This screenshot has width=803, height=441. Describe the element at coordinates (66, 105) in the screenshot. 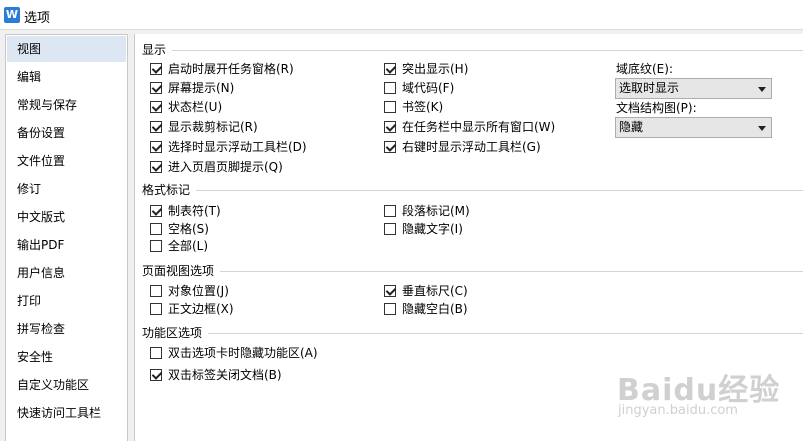

I see `sidebar-item-general-save: 常规与保存` at that location.